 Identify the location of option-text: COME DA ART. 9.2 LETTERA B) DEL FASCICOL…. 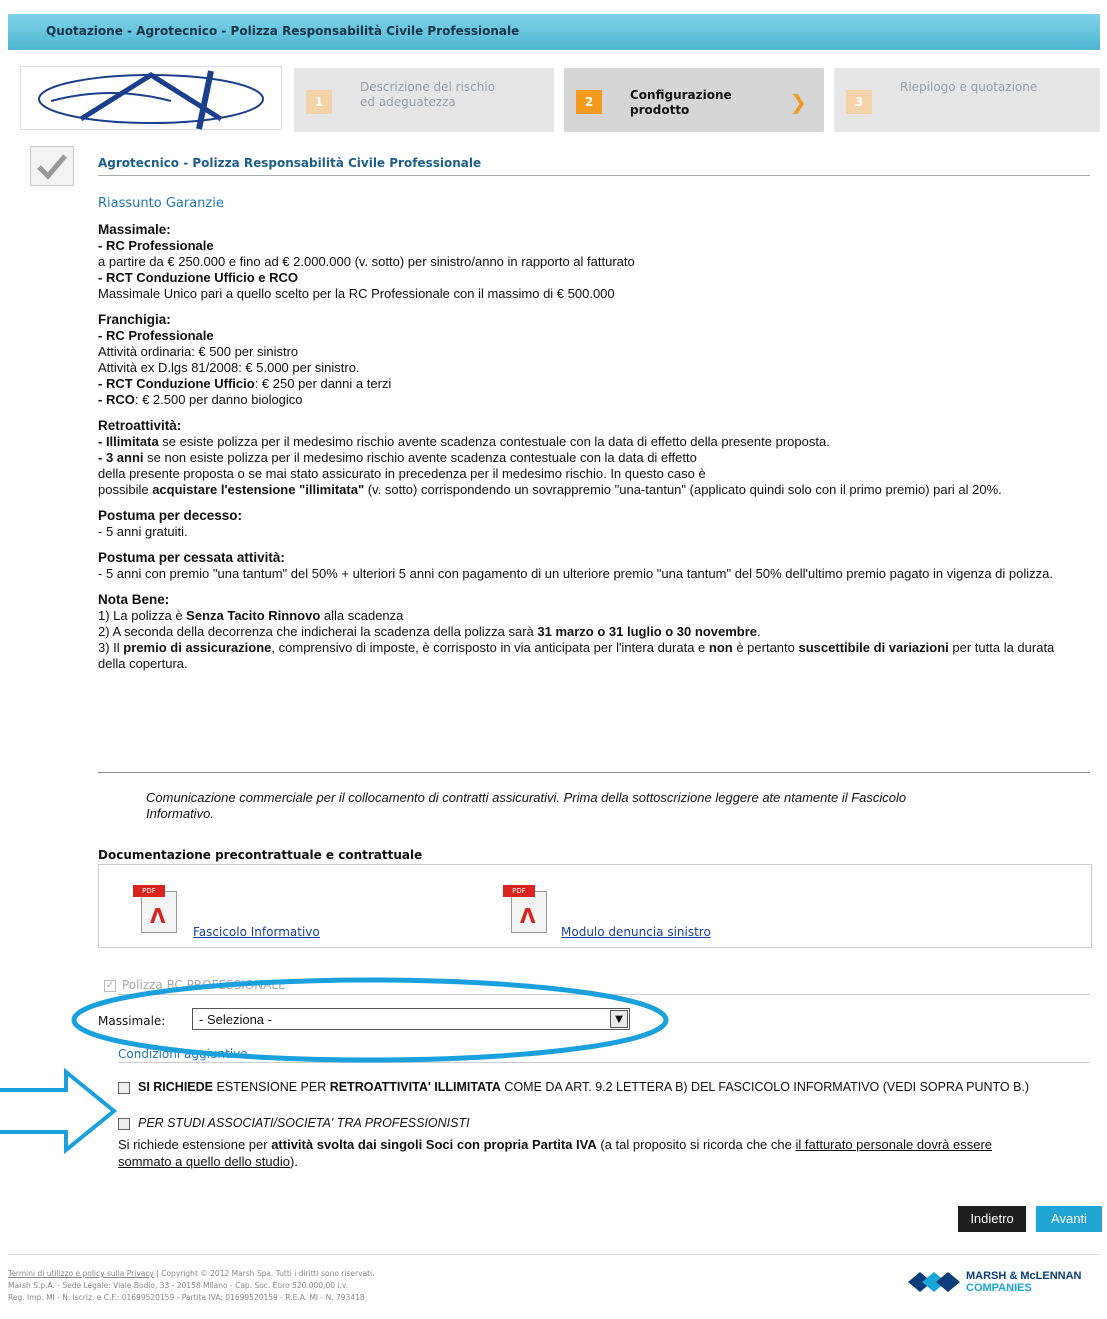
(765, 1087).